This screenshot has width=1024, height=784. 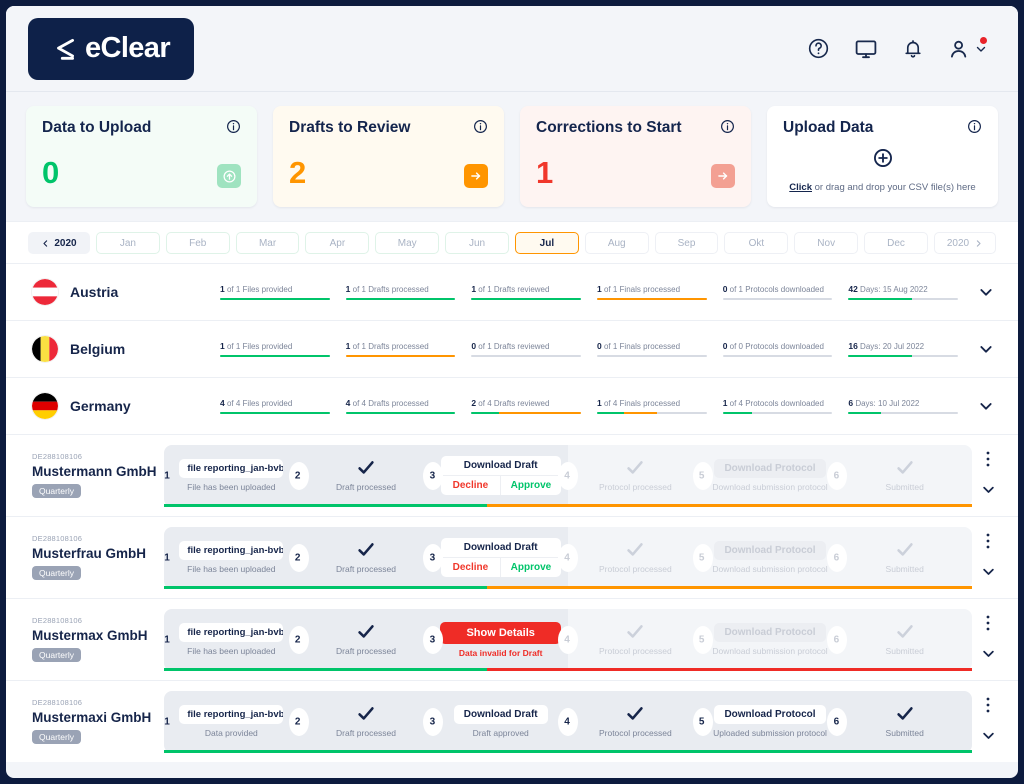 I want to click on month-button-jan: Jan, so click(x=128, y=243).